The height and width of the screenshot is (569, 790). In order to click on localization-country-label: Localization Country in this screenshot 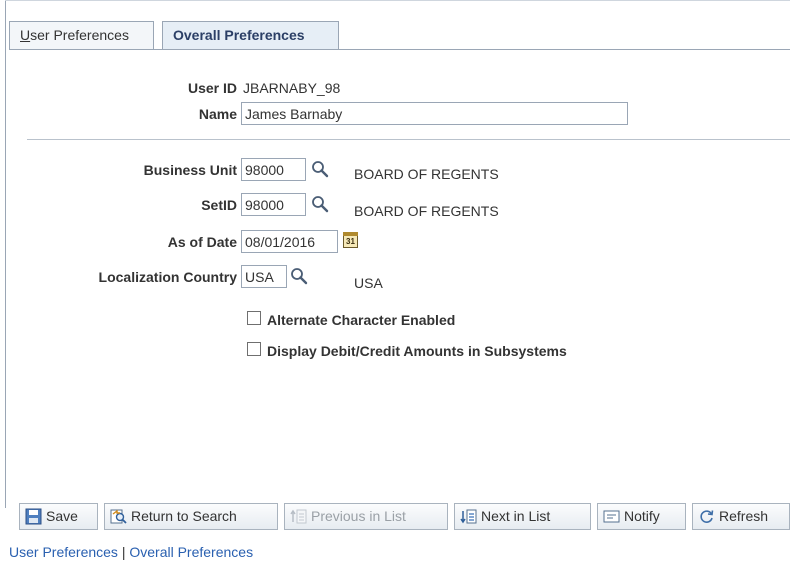, I will do `click(167, 277)`.